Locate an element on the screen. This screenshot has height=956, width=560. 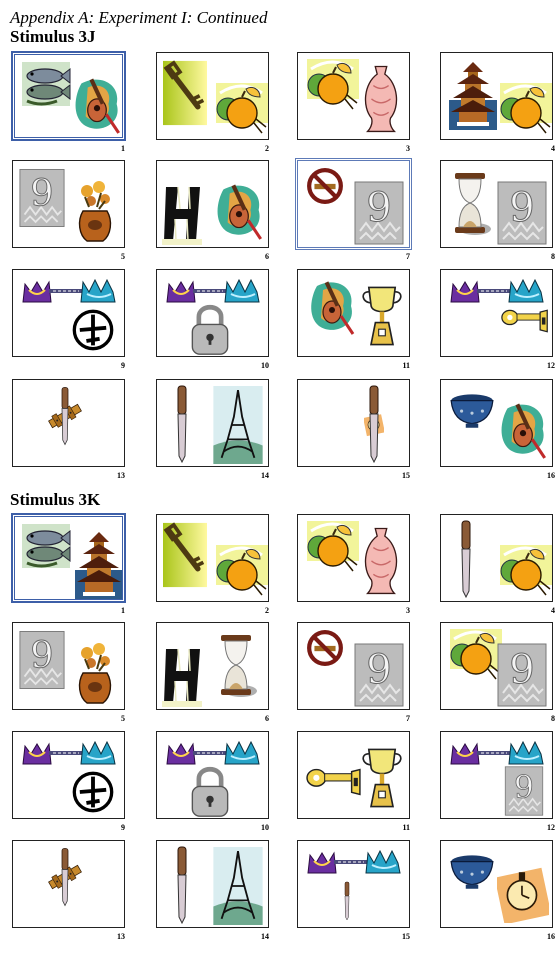
stopwatch-icon is located at coordinates (523, 893).